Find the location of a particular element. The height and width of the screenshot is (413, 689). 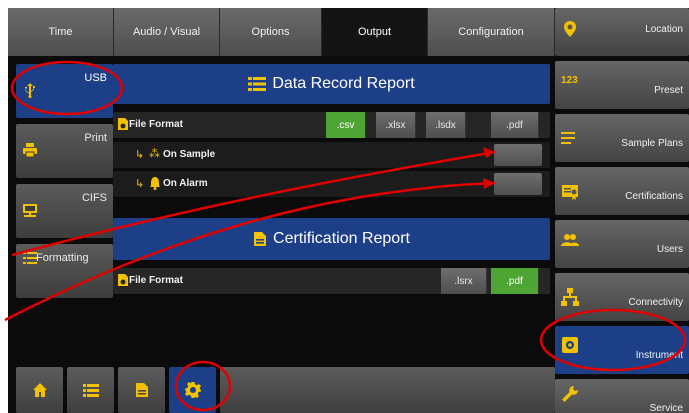

network-icon is located at coordinates (570, 297).